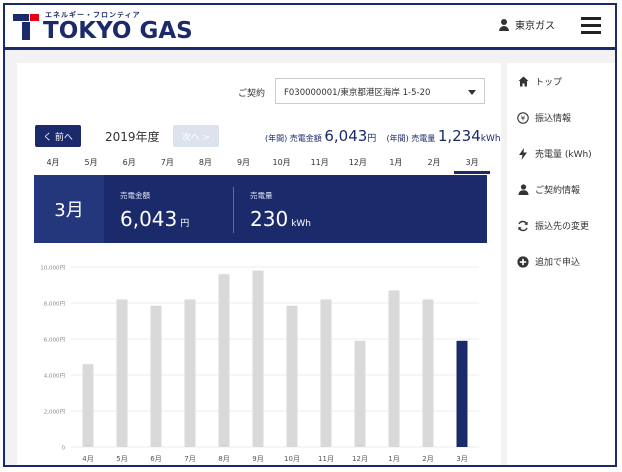 Image resolution: width=622 pixels, height=472 pixels. I want to click on x-tick-label: 5月, so click(121, 459).